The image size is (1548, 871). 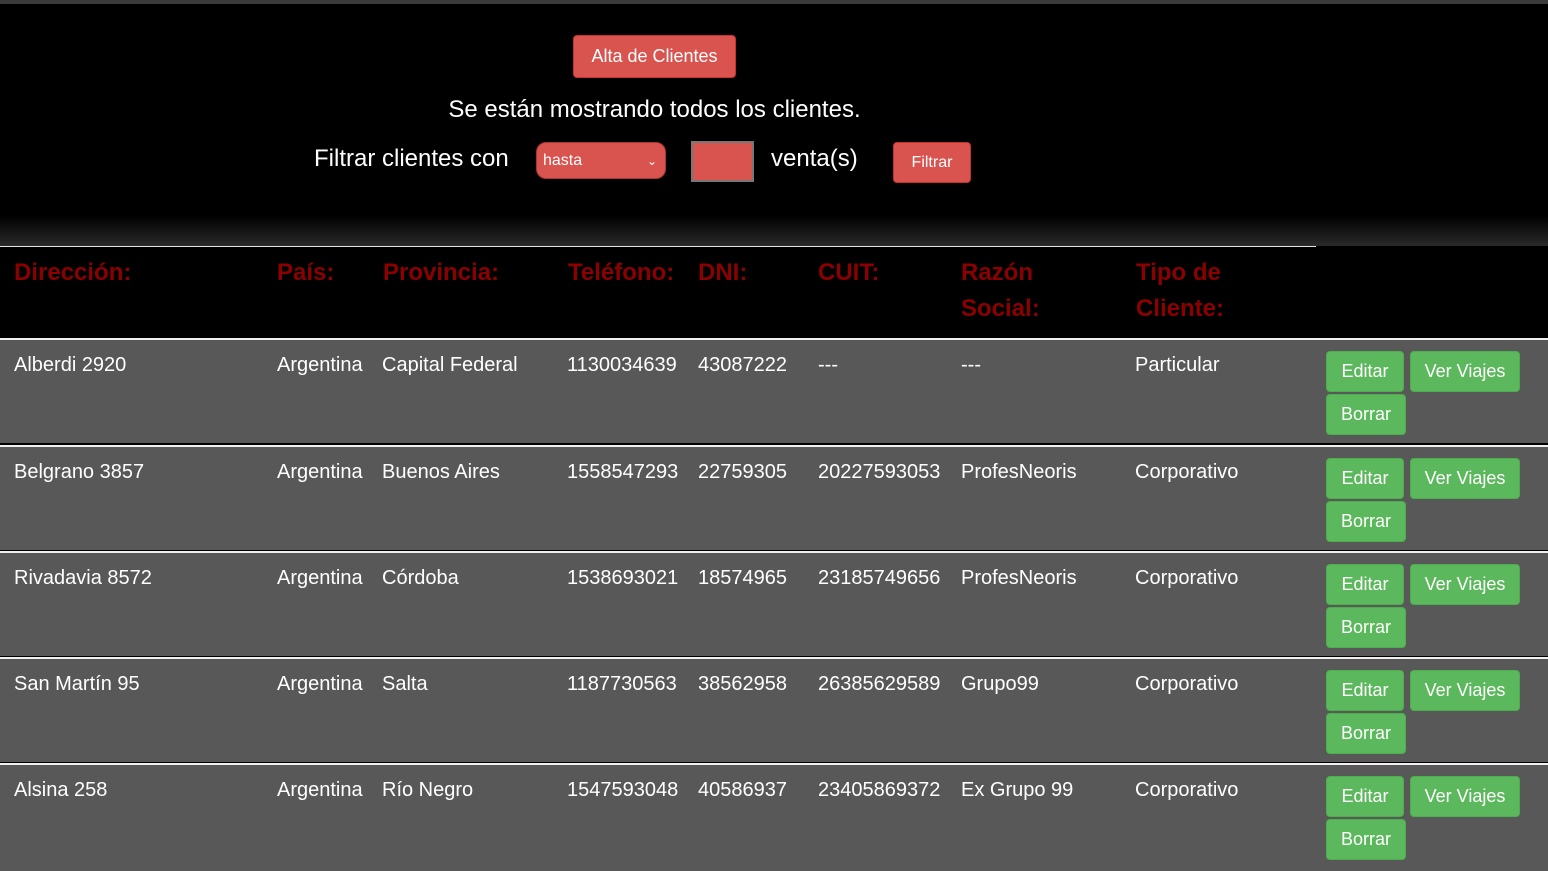 I want to click on cell-direccion: San Martín 95, so click(x=77, y=684).